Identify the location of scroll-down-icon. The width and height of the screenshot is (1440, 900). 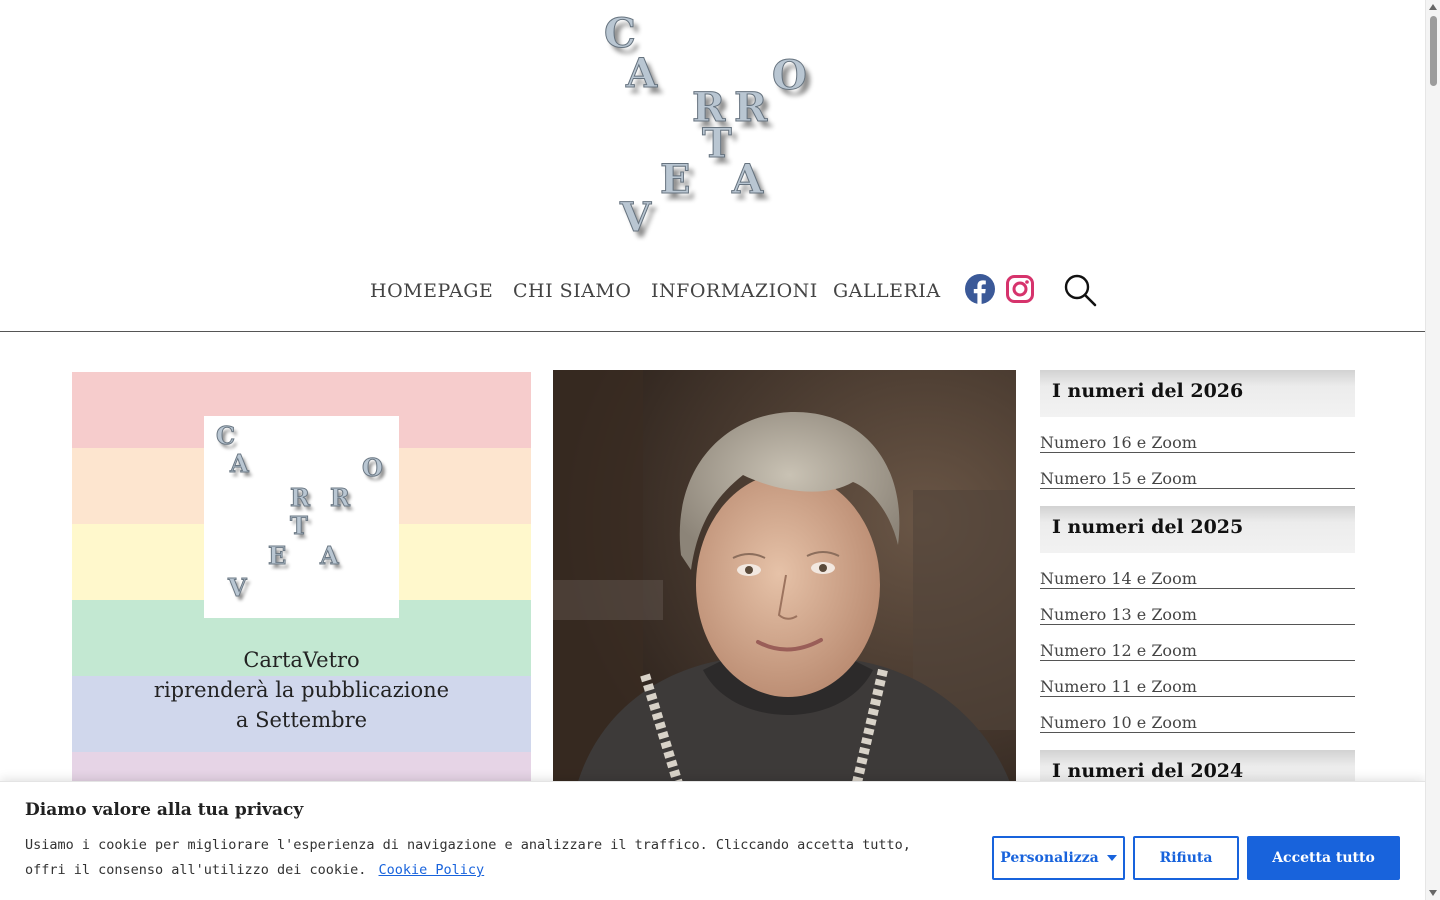
(1433, 893).